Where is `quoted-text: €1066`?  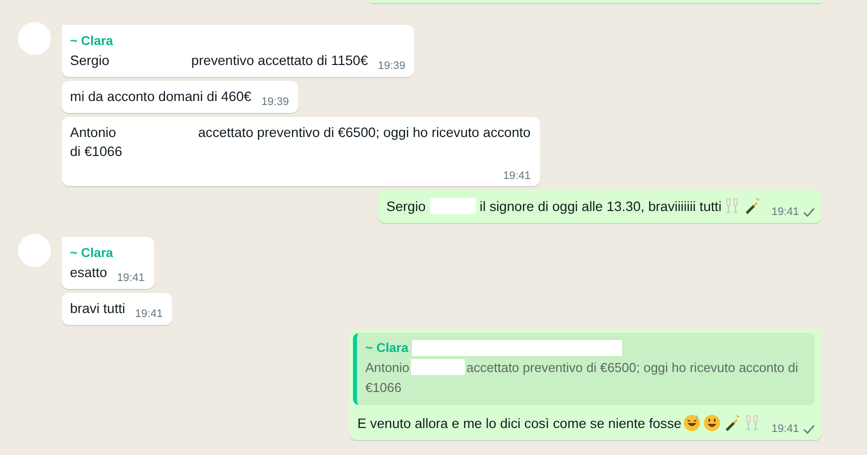 quoted-text: €1066 is located at coordinates (383, 388).